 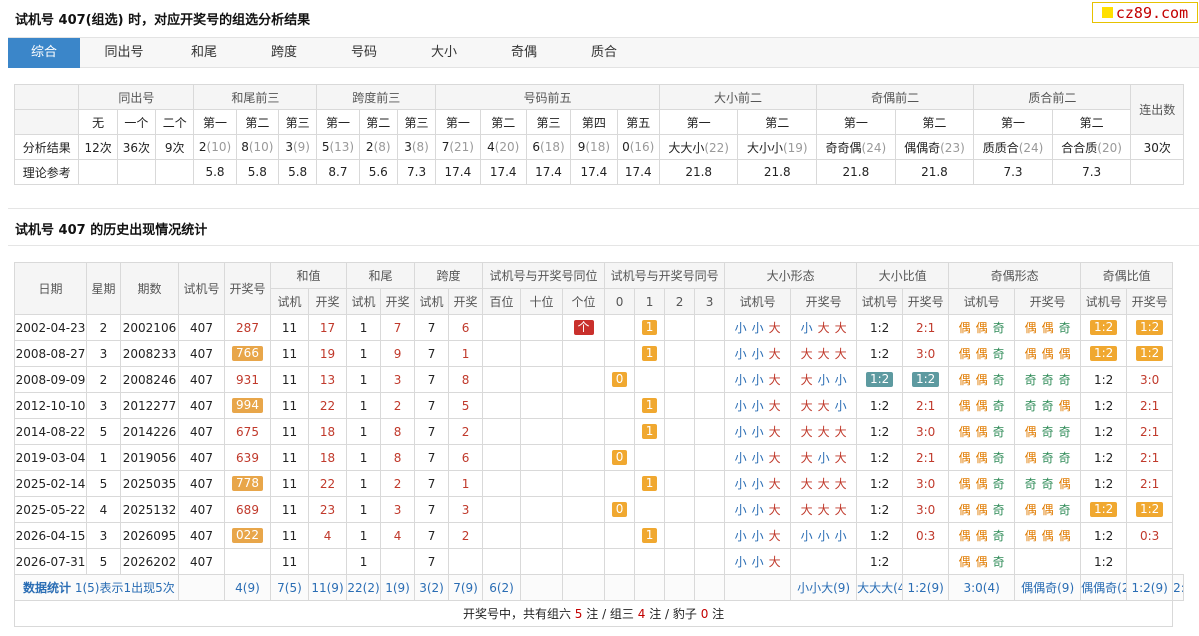 What do you see at coordinates (1048, 561) in the screenshot?
I see `parity-shape-draw` at bounding box center [1048, 561].